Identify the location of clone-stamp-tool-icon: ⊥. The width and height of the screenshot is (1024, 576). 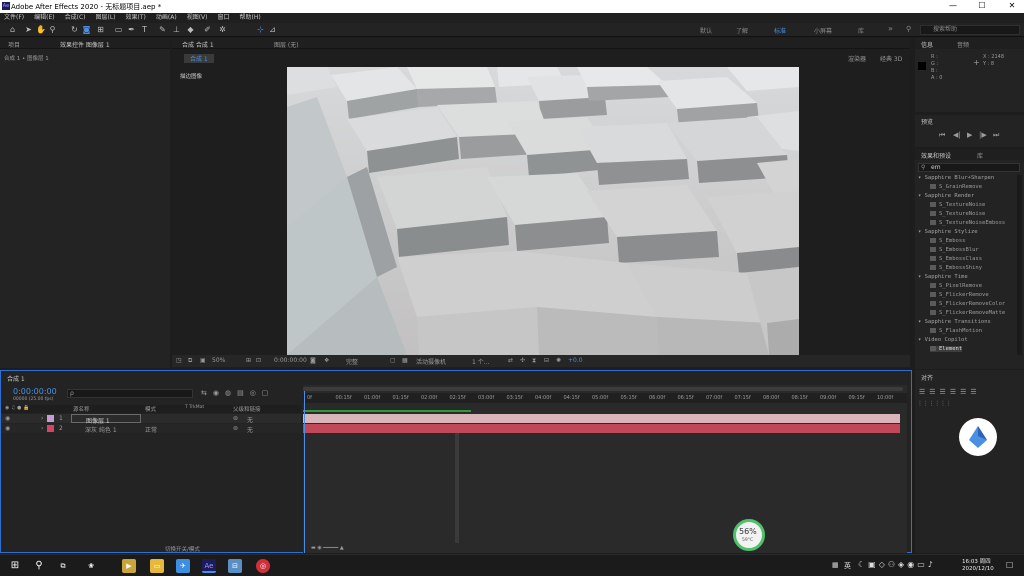
(176, 29).